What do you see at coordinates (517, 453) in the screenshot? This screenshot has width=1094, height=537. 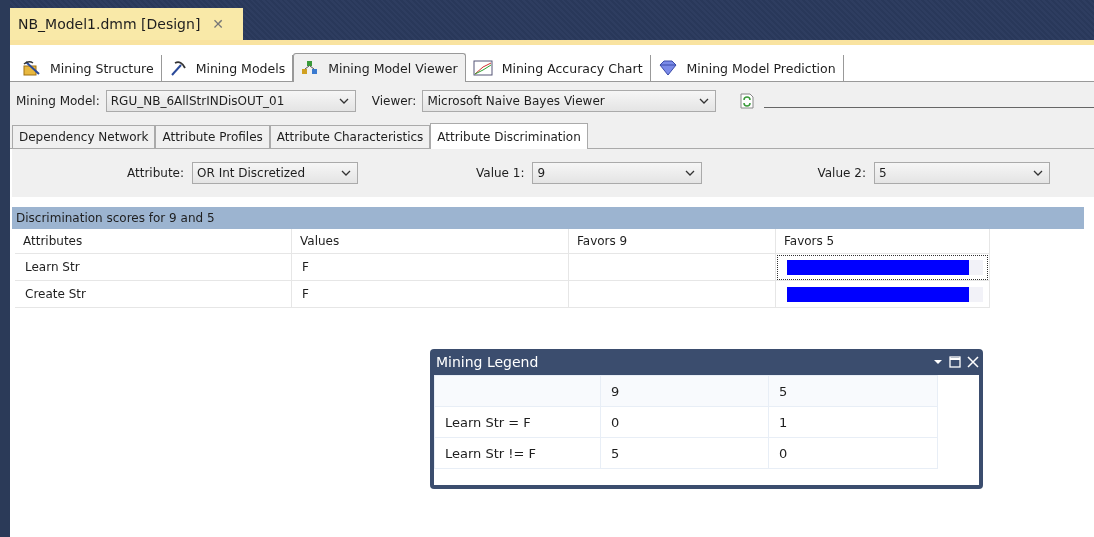 I see `row-header: Learn Str != F` at bounding box center [517, 453].